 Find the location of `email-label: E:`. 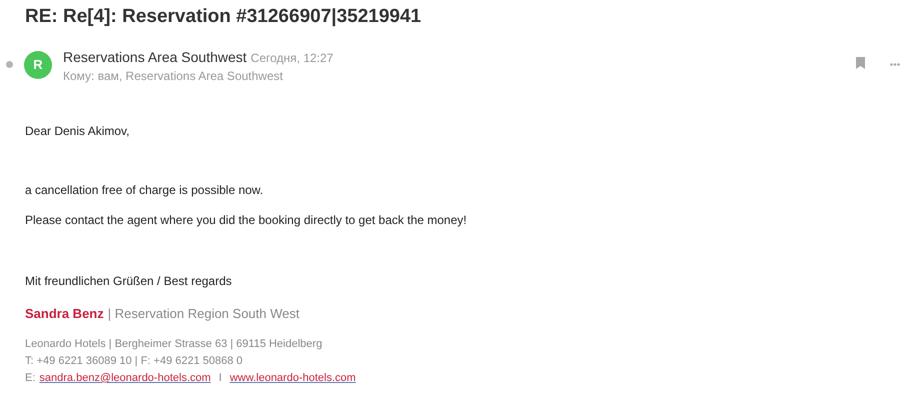

email-label: E: is located at coordinates (30, 378).